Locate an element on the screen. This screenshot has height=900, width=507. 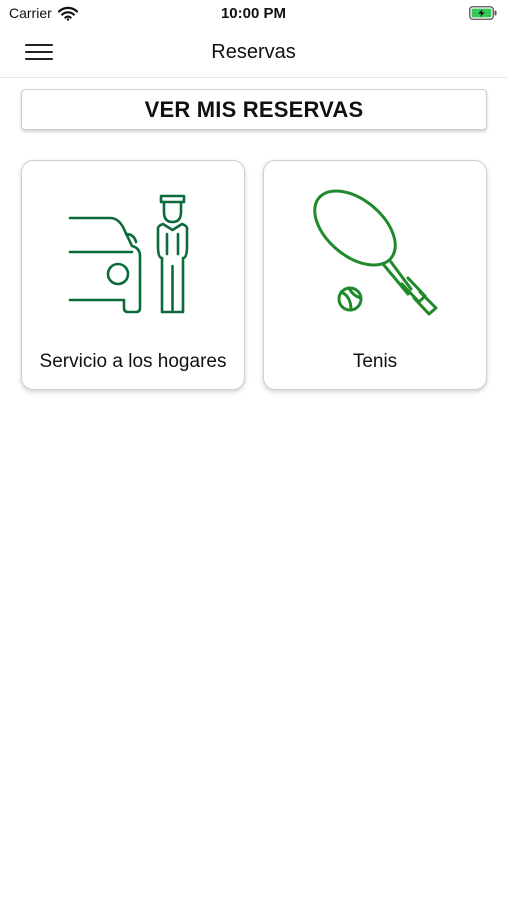
battery-charging-icon is located at coordinates (483, 13).